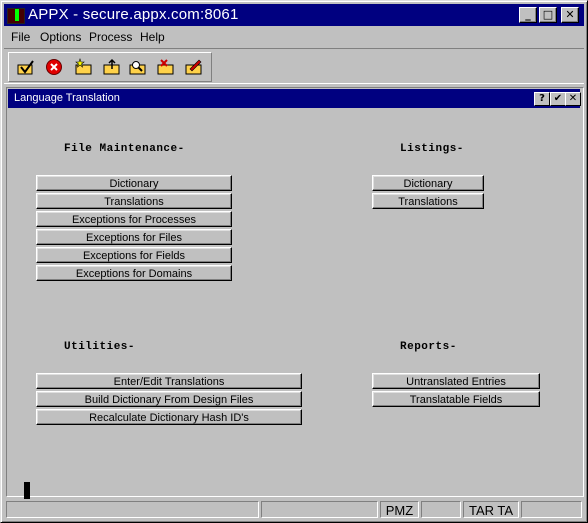 The image size is (588, 523). I want to click on fm-exceptions-fields-button: Exceptions for Fields, so click(134, 255).